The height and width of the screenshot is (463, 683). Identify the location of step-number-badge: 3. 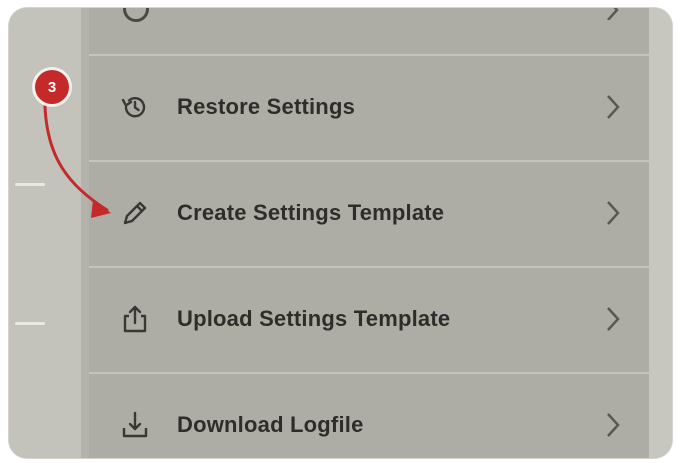
(52, 87).